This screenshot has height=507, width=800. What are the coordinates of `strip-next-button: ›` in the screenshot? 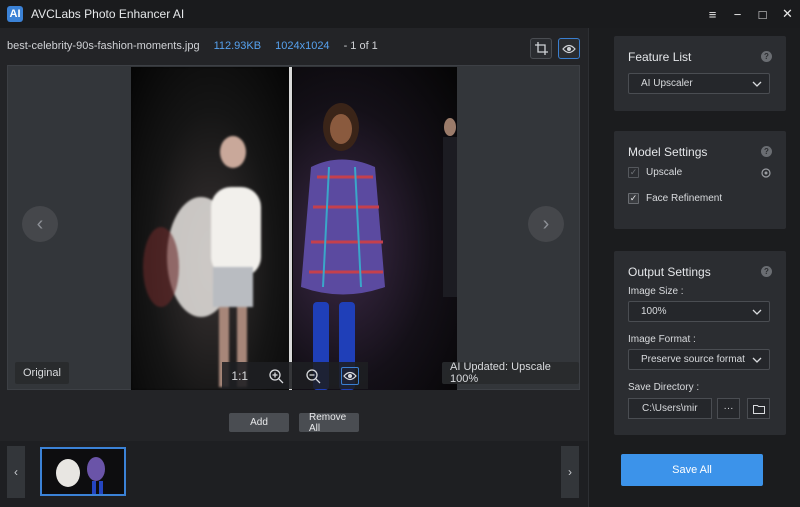 It's located at (570, 472).